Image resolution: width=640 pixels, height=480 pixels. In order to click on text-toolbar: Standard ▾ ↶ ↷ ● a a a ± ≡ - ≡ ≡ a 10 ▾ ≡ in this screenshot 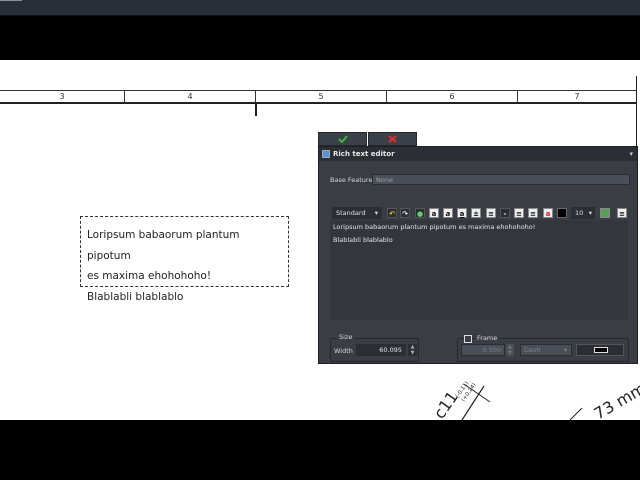, I will do `click(480, 214)`.